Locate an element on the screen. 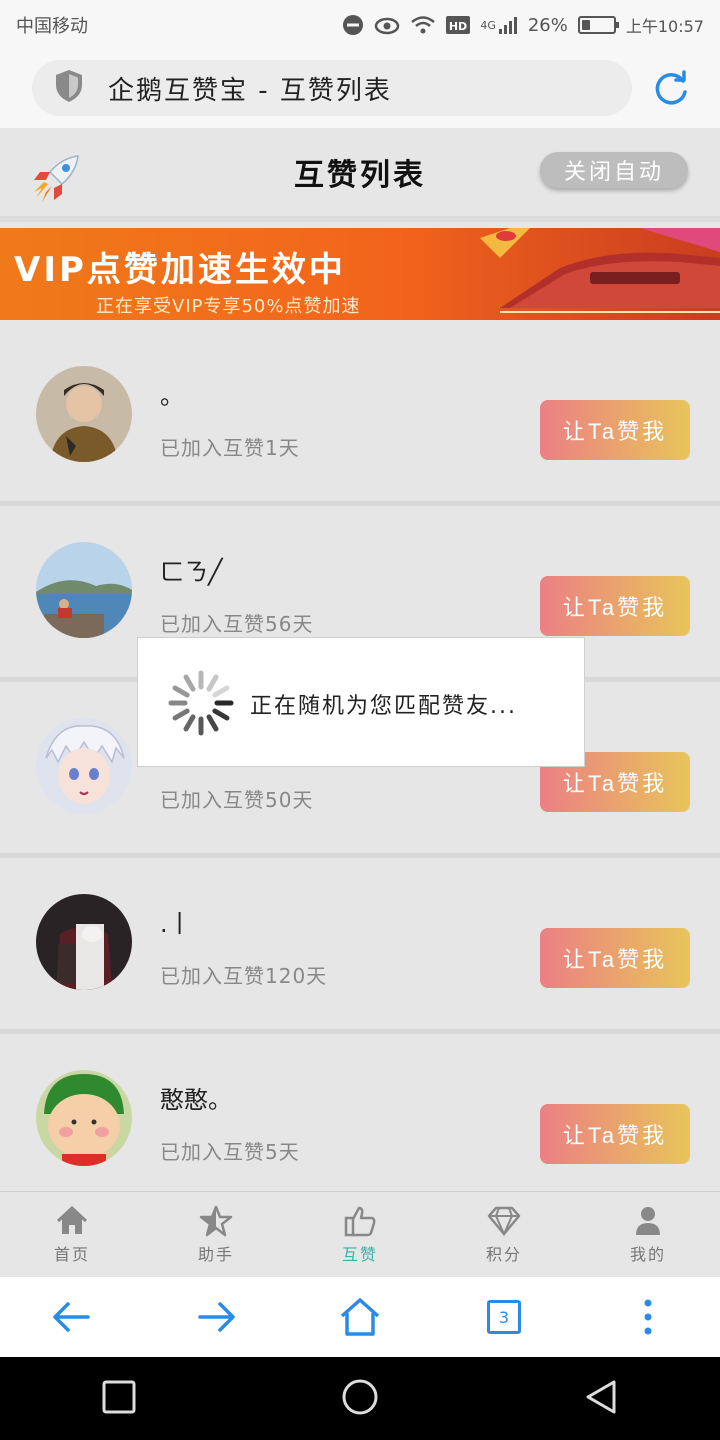 The width and height of the screenshot is (720, 1440). close-auto-button: 关闭自动 is located at coordinates (614, 170).